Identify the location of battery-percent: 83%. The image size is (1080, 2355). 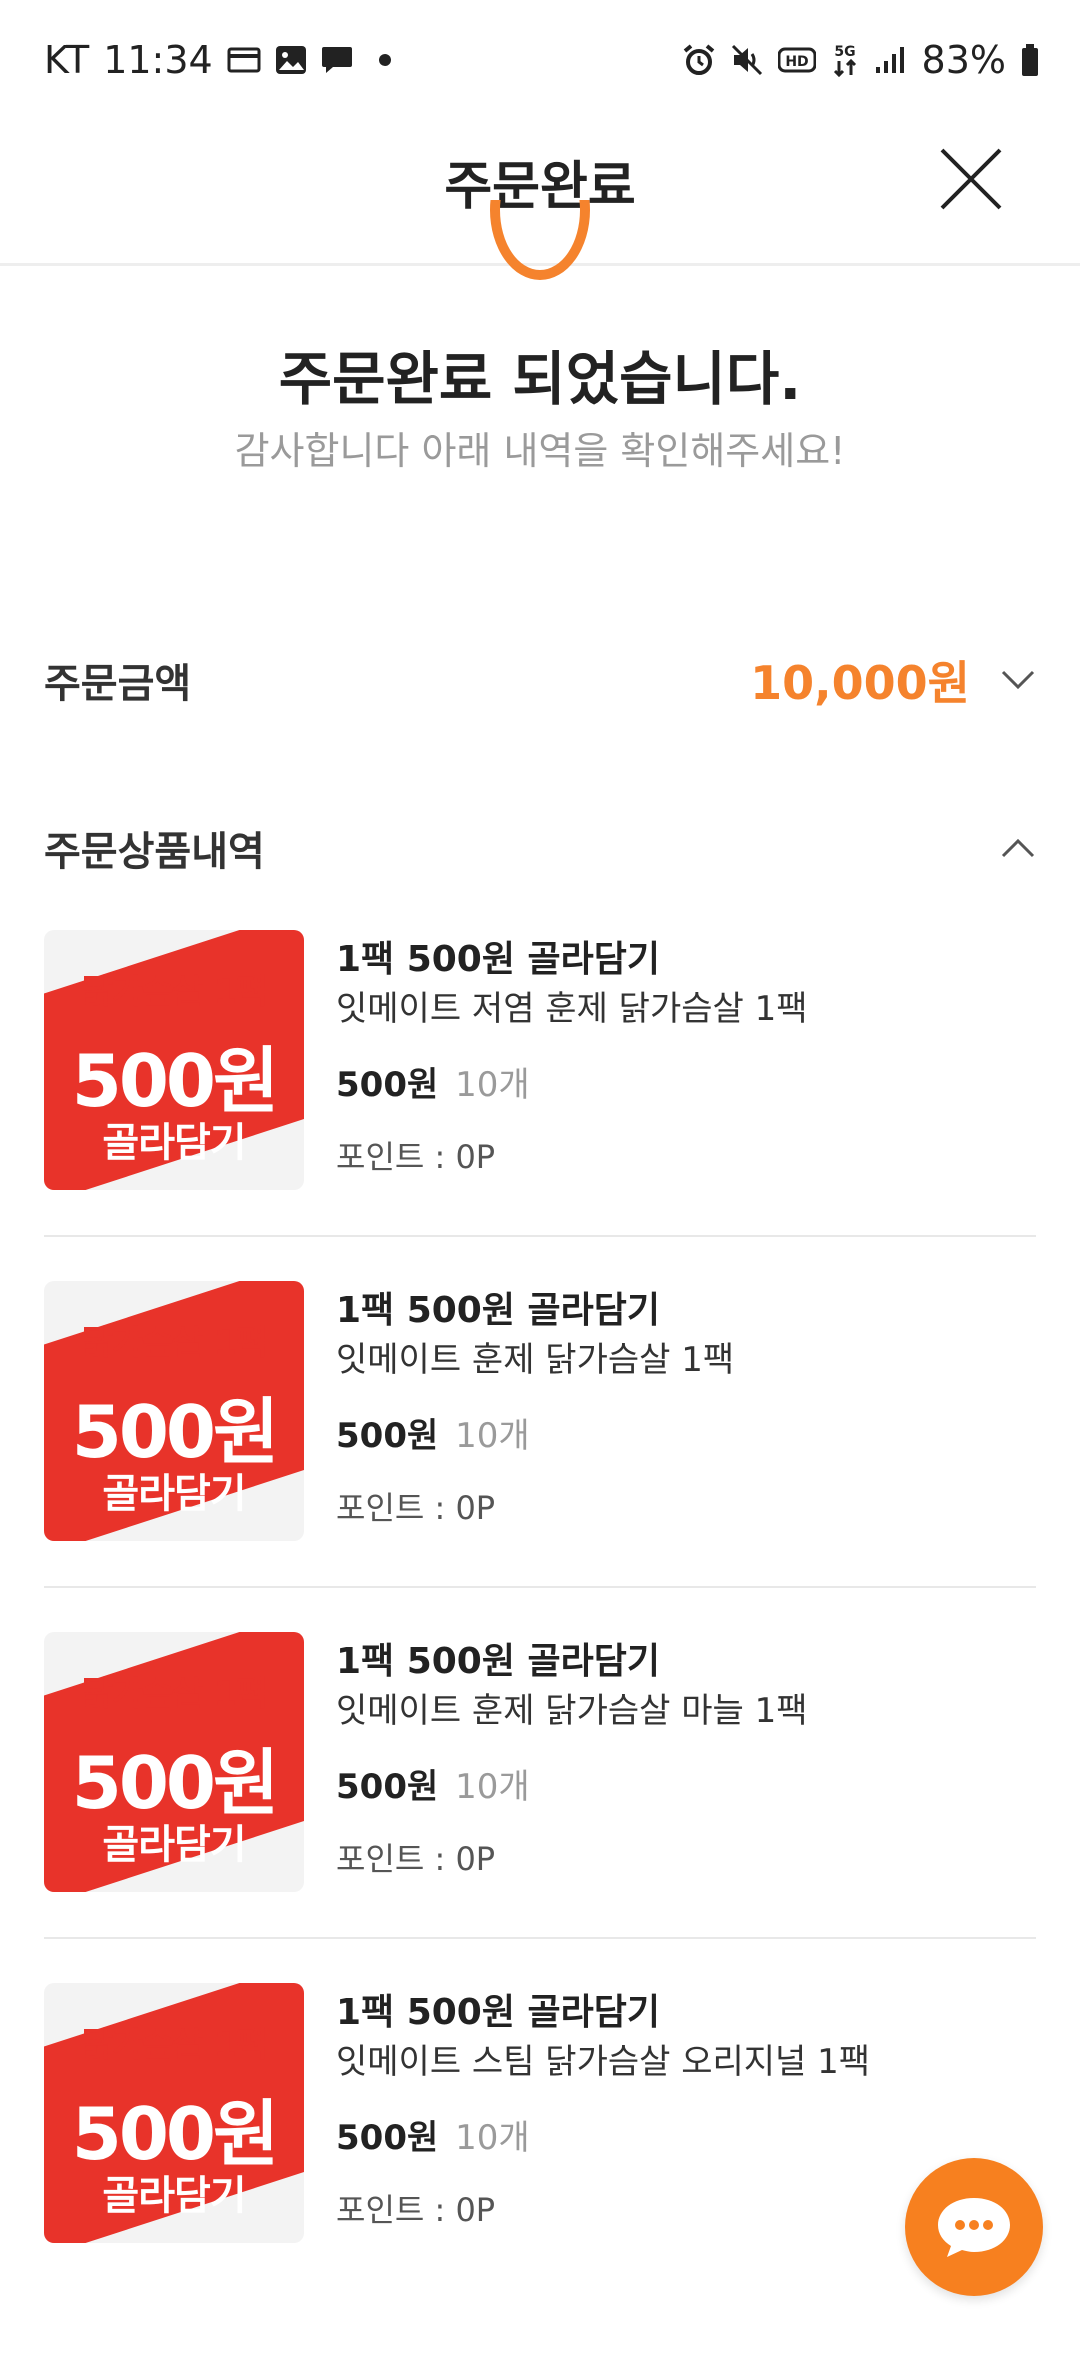
(963, 60).